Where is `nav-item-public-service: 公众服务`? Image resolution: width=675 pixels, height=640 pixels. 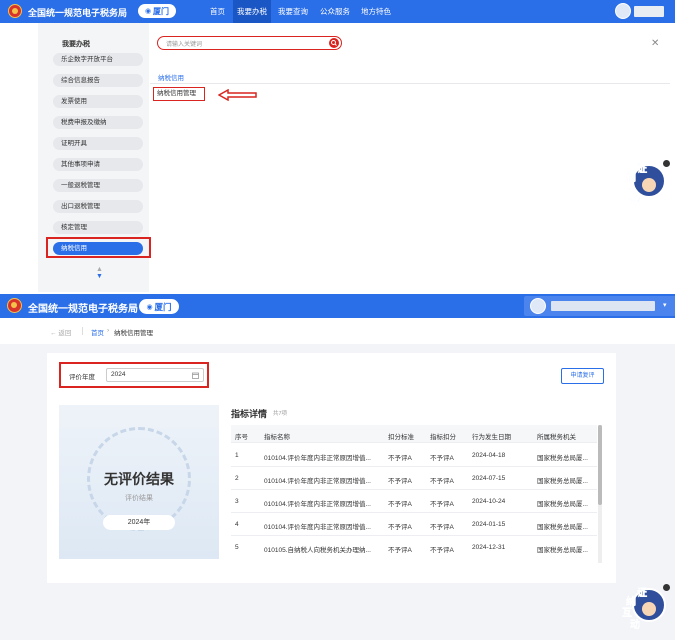
nav-item-public-service: 公众服务 is located at coordinates (335, 11).